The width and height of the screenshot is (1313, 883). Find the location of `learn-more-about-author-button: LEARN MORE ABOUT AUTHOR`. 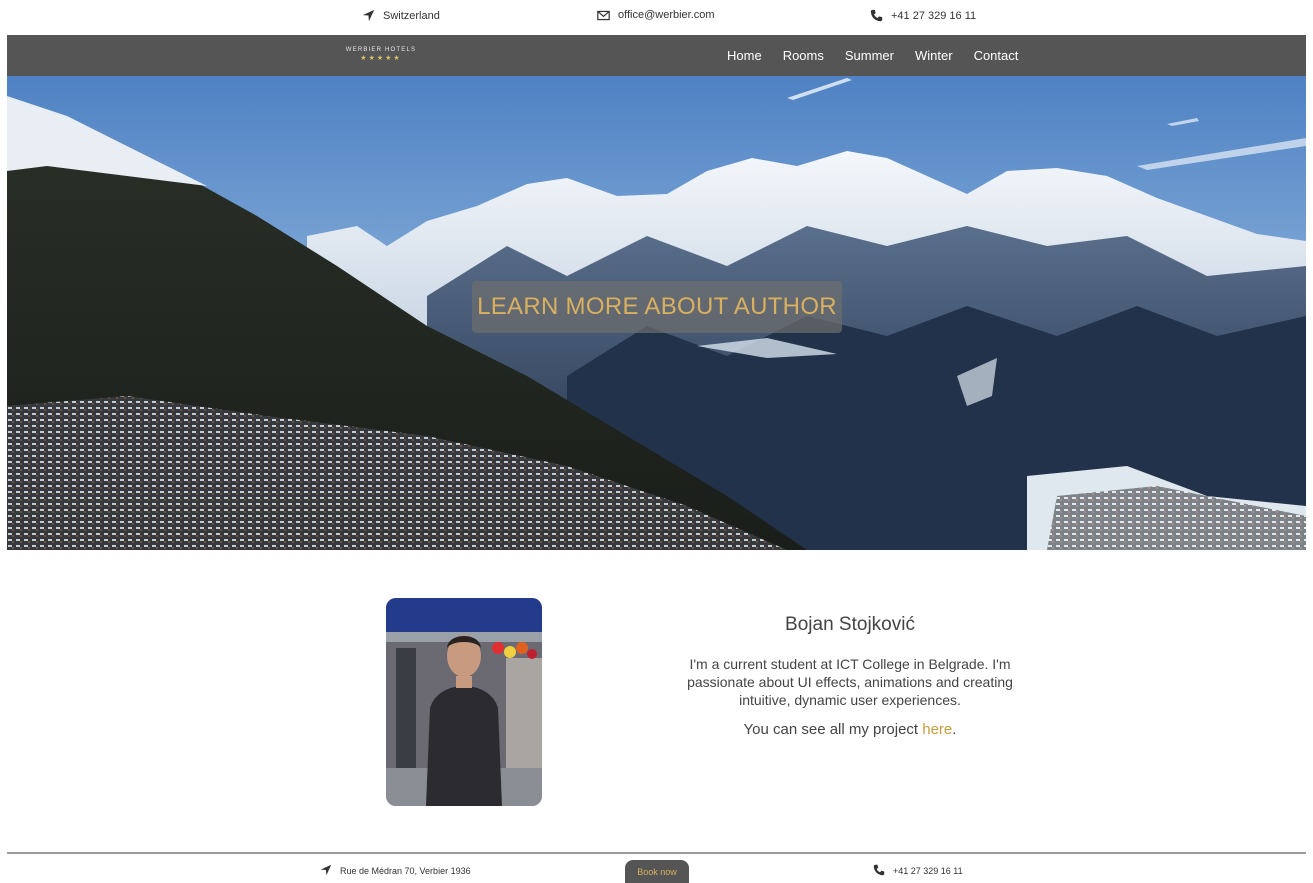

learn-more-about-author-button: LEARN MORE ABOUT AUTHOR is located at coordinates (657, 307).